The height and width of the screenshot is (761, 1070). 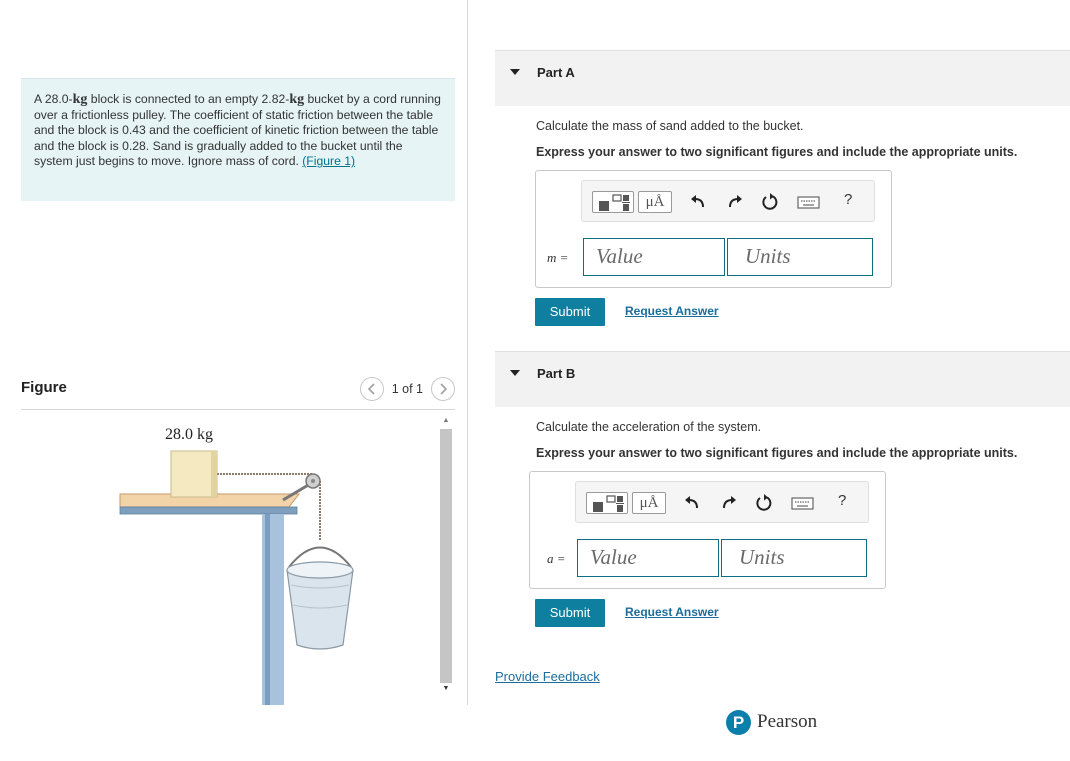 I want to click on block-mass-label: 28.0 kg, so click(x=189, y=434).